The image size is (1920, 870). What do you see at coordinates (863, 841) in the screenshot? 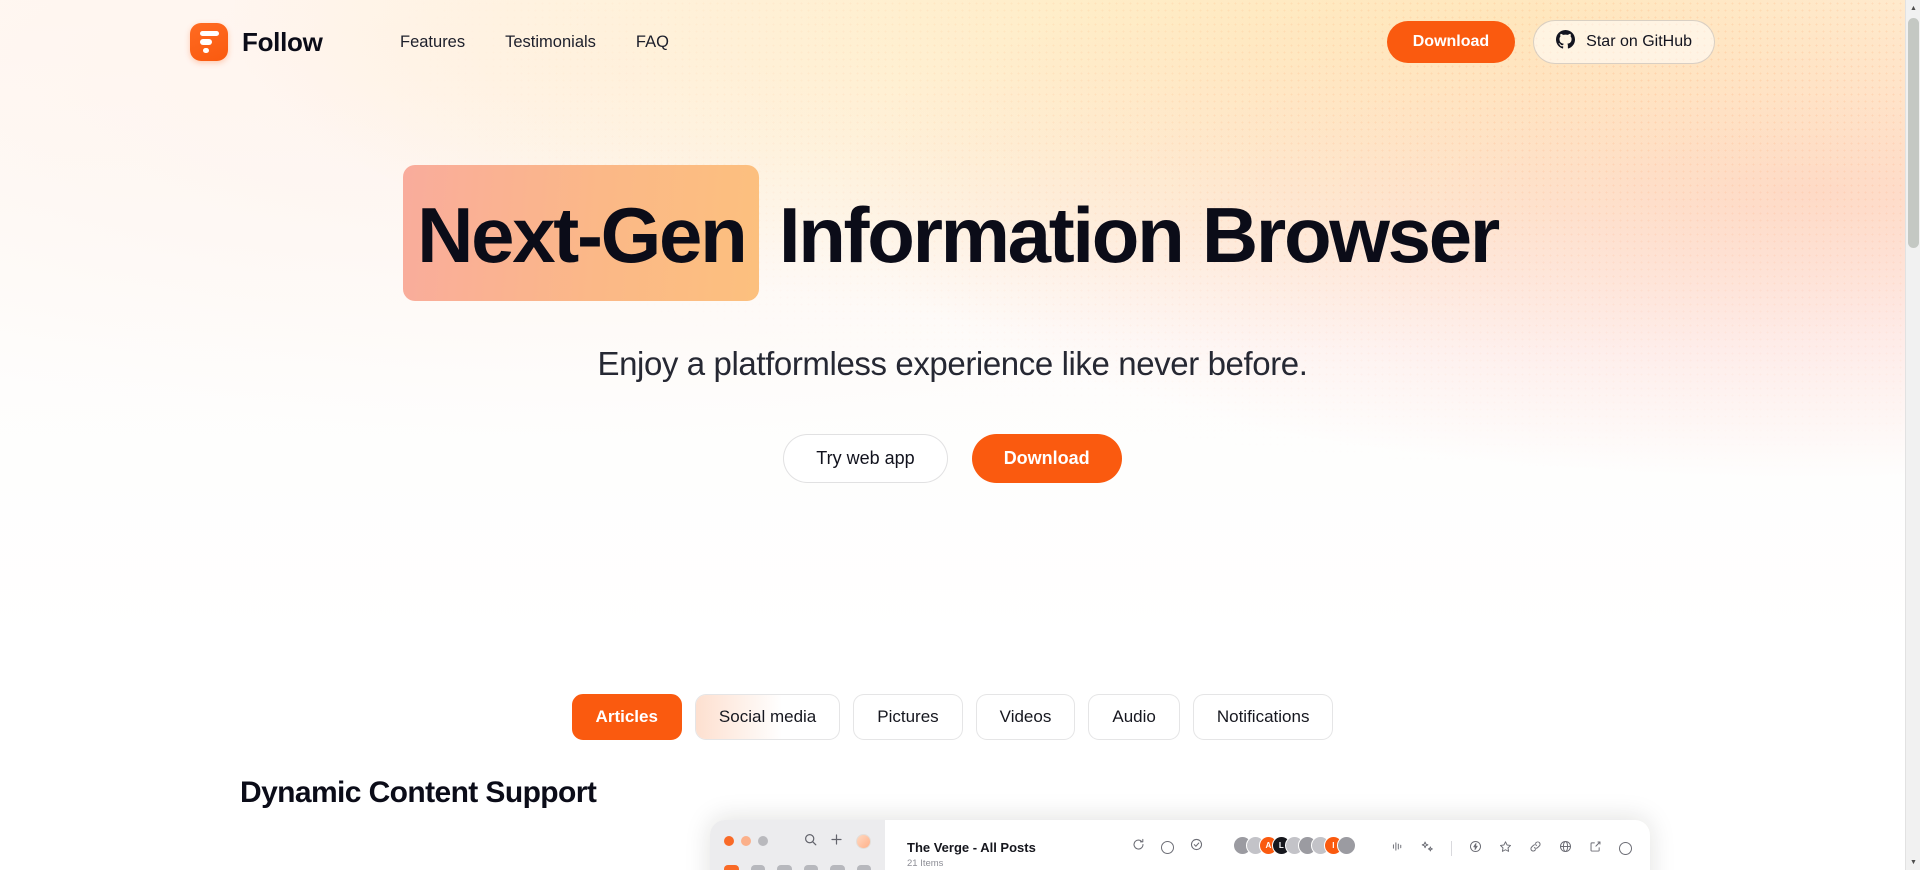
I see `account-avatar-icon` at bounding box center [863, 841].